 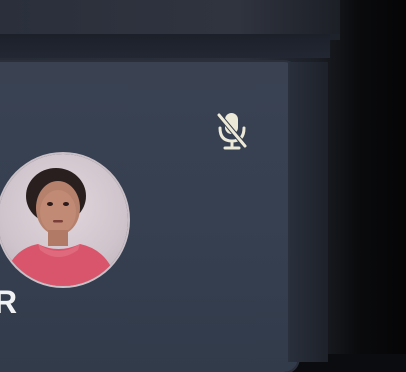 I want to click on participant-name: R, so click(x=9, y=302).